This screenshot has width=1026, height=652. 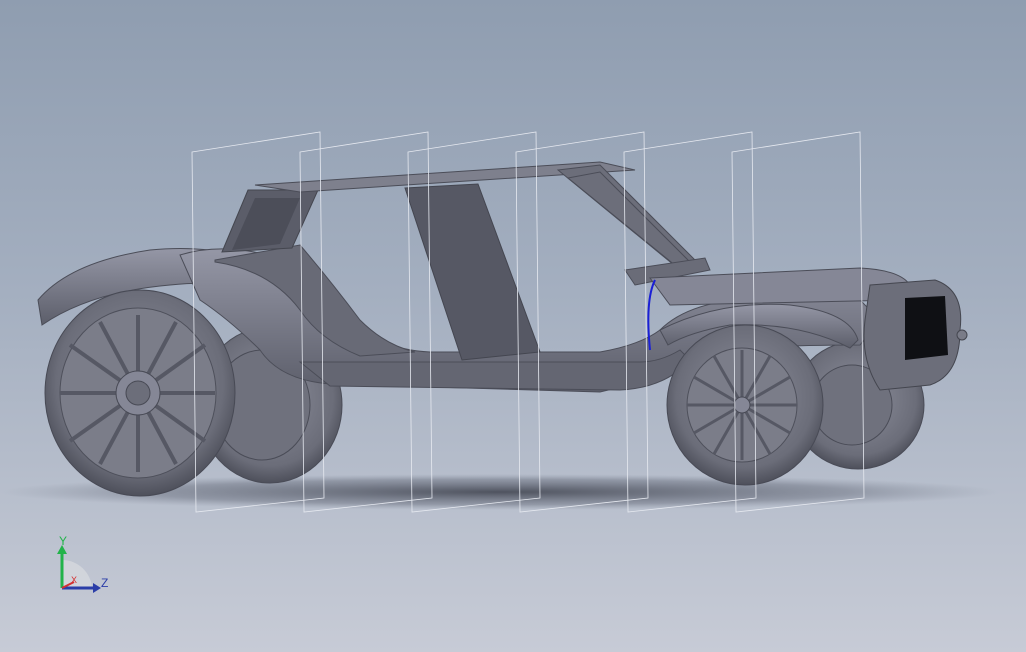 I want to click on y-axis-label: Y, so click(x=63, y=541).